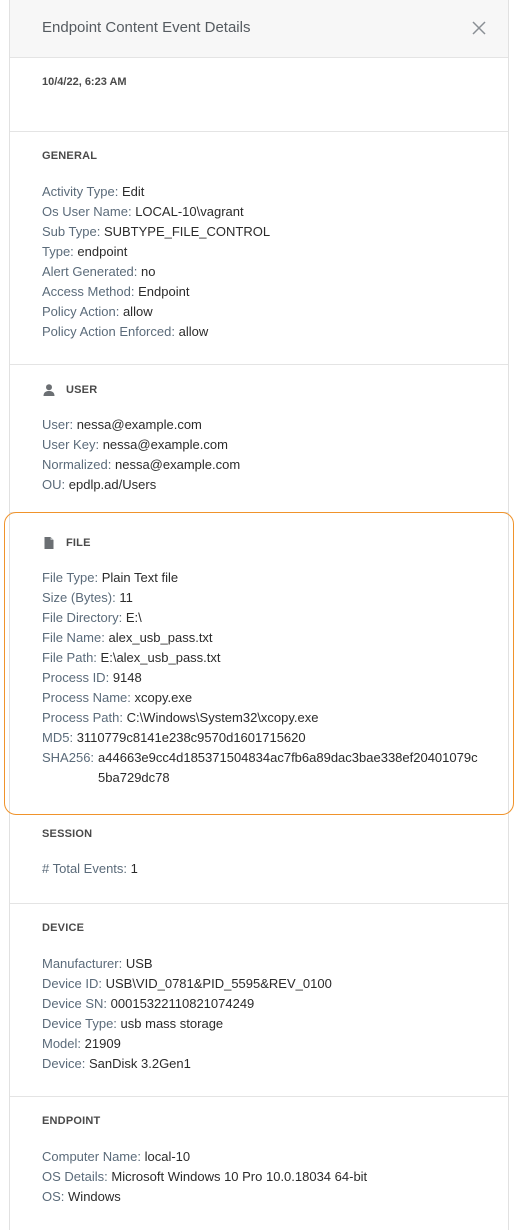 The height and width of the screenshot is (1230, 519). Describe the element at coordinates (102, 1043) in the screenshot. I see `field-value: 21909` at that location.